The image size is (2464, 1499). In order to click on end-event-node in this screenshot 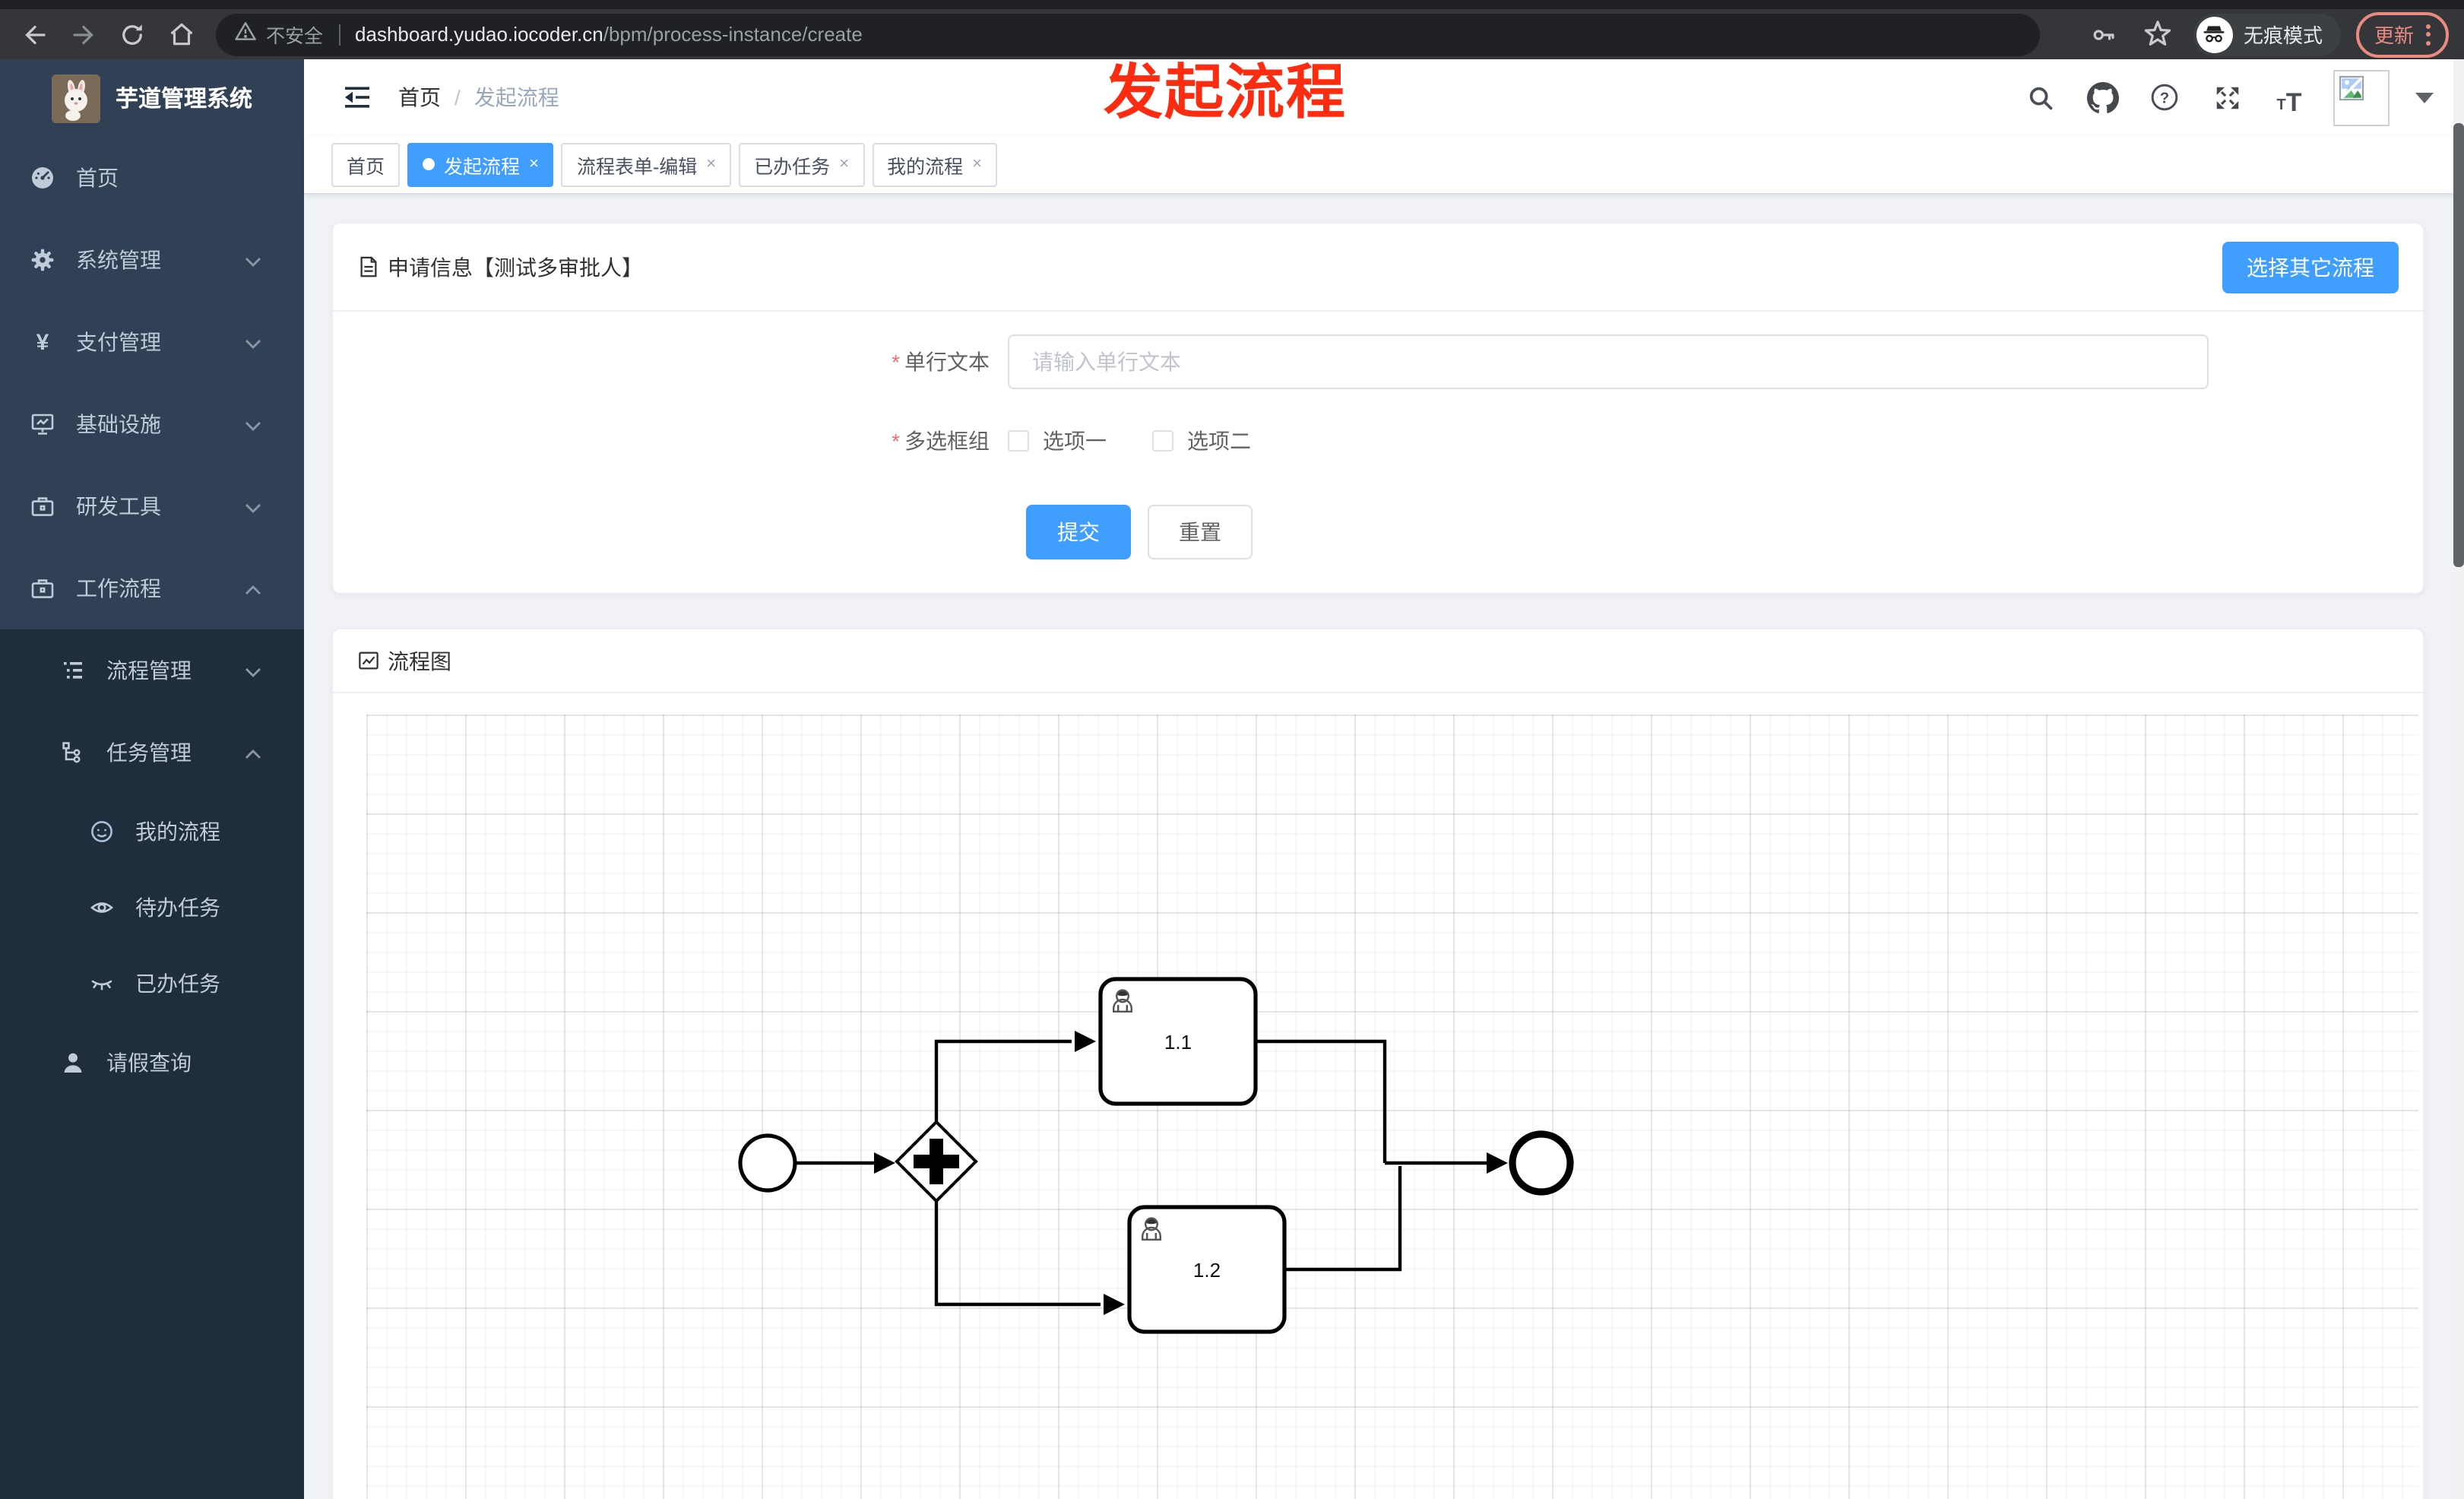, I will do `click(1541, 1163)`.